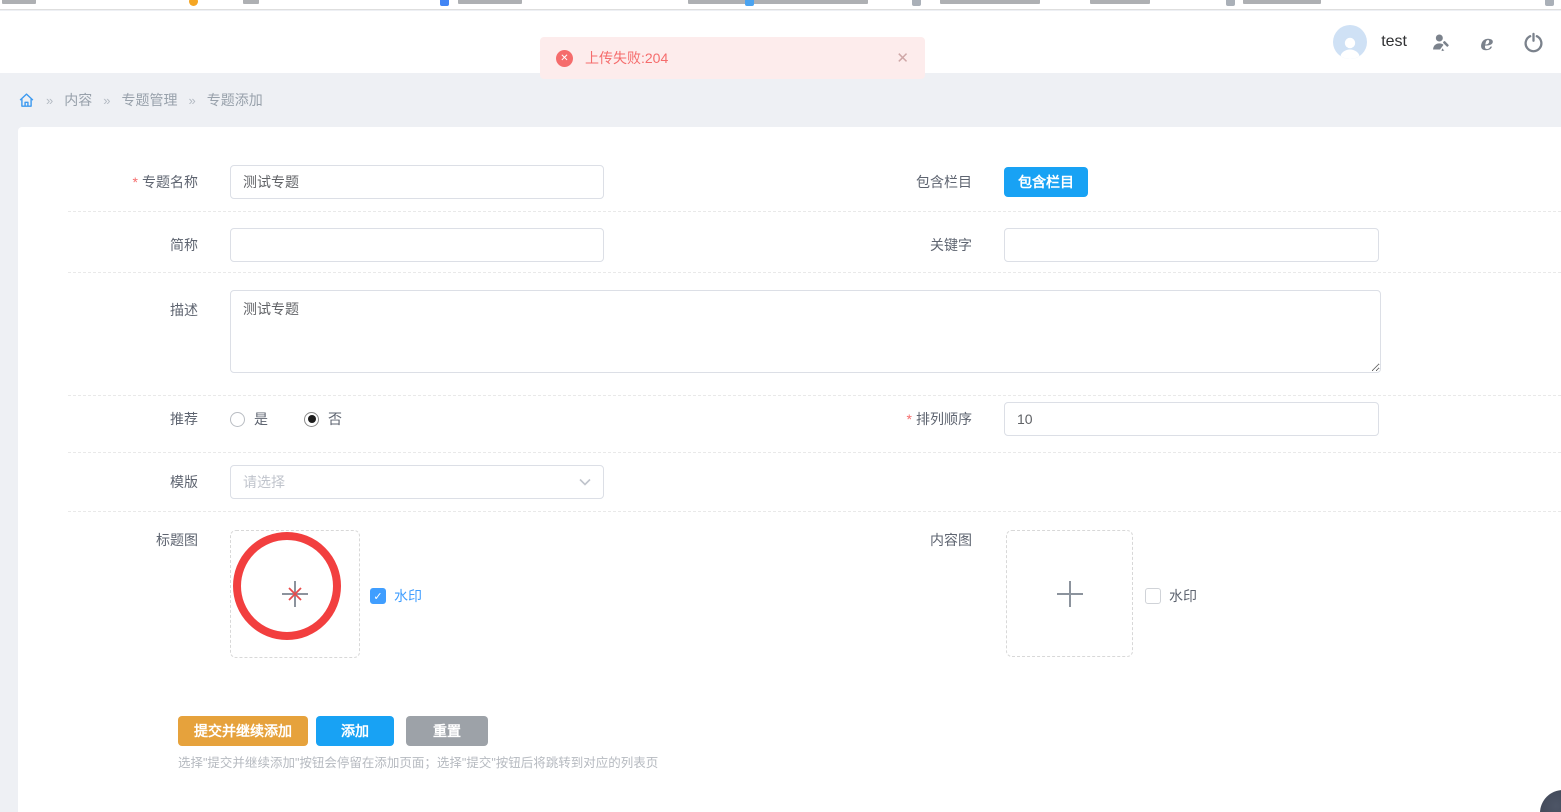  I want to click on topic-name-input, so click(417, 182).